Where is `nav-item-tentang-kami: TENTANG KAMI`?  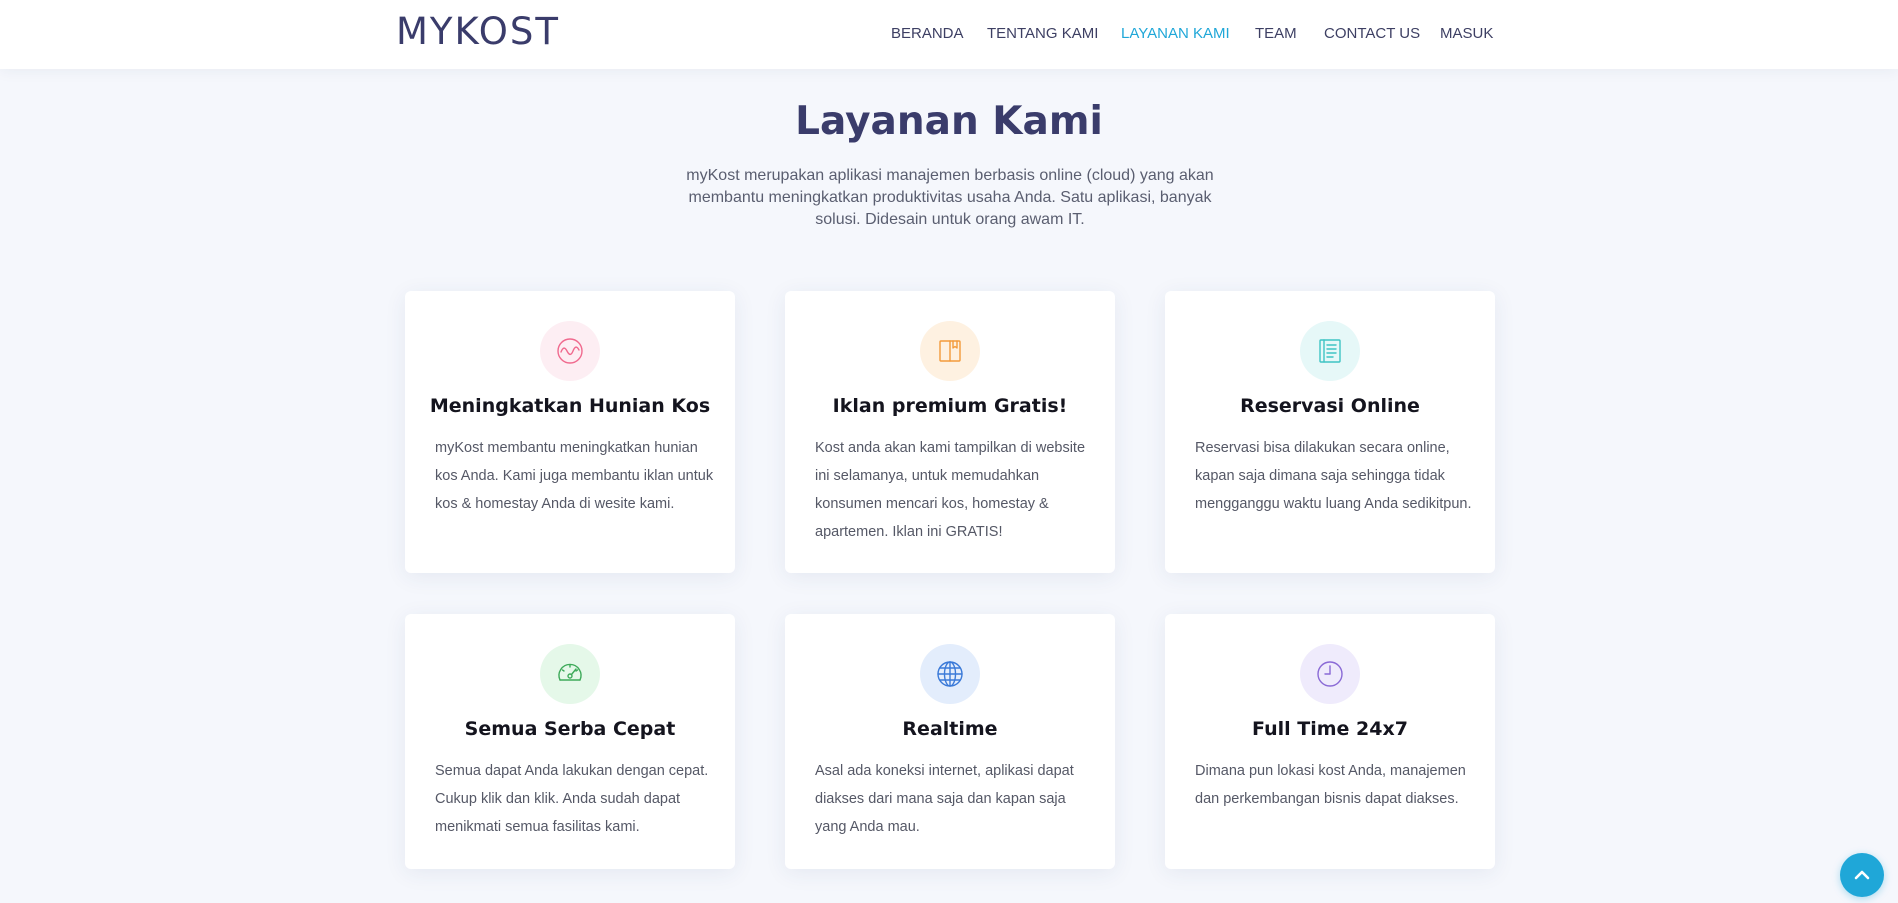
nav-item-tentang-kami: TENTANG KAMI is located at coordinates (1042, 34).